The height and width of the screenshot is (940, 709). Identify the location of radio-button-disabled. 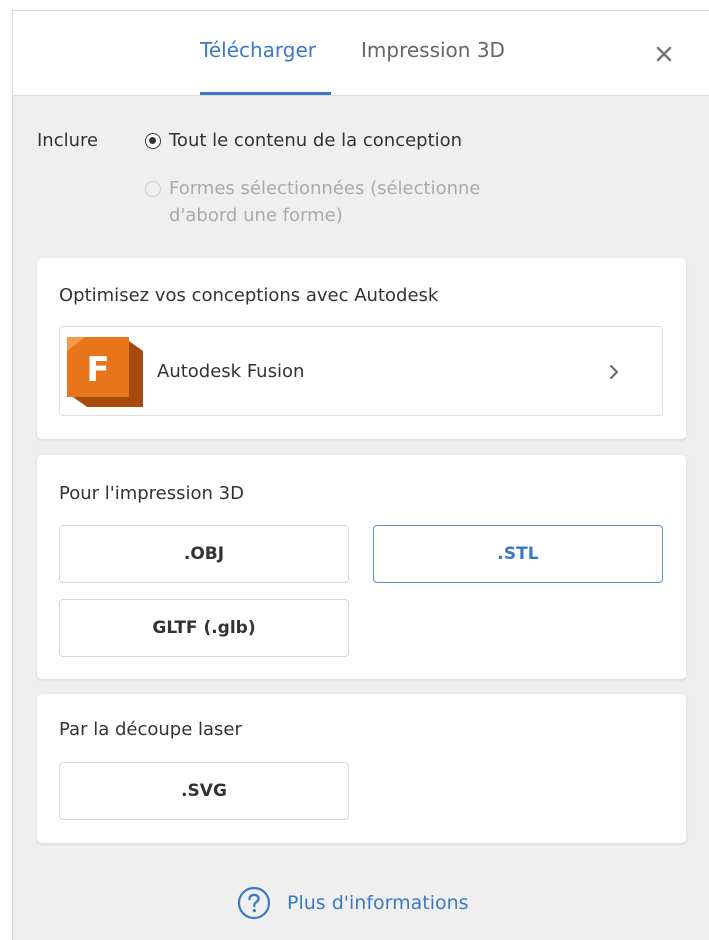
(153, 189).